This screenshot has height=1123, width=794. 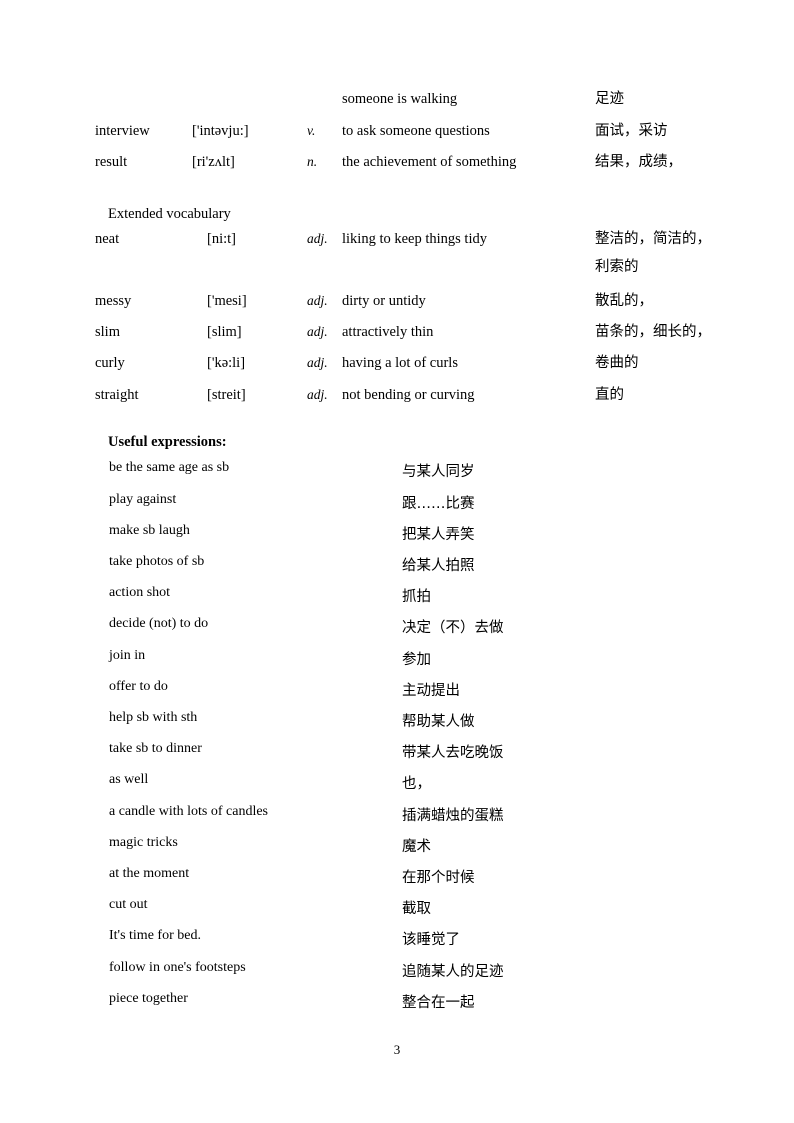 I want to click on vocabulary-definition: someone is walking, so click(x=400, y=99).